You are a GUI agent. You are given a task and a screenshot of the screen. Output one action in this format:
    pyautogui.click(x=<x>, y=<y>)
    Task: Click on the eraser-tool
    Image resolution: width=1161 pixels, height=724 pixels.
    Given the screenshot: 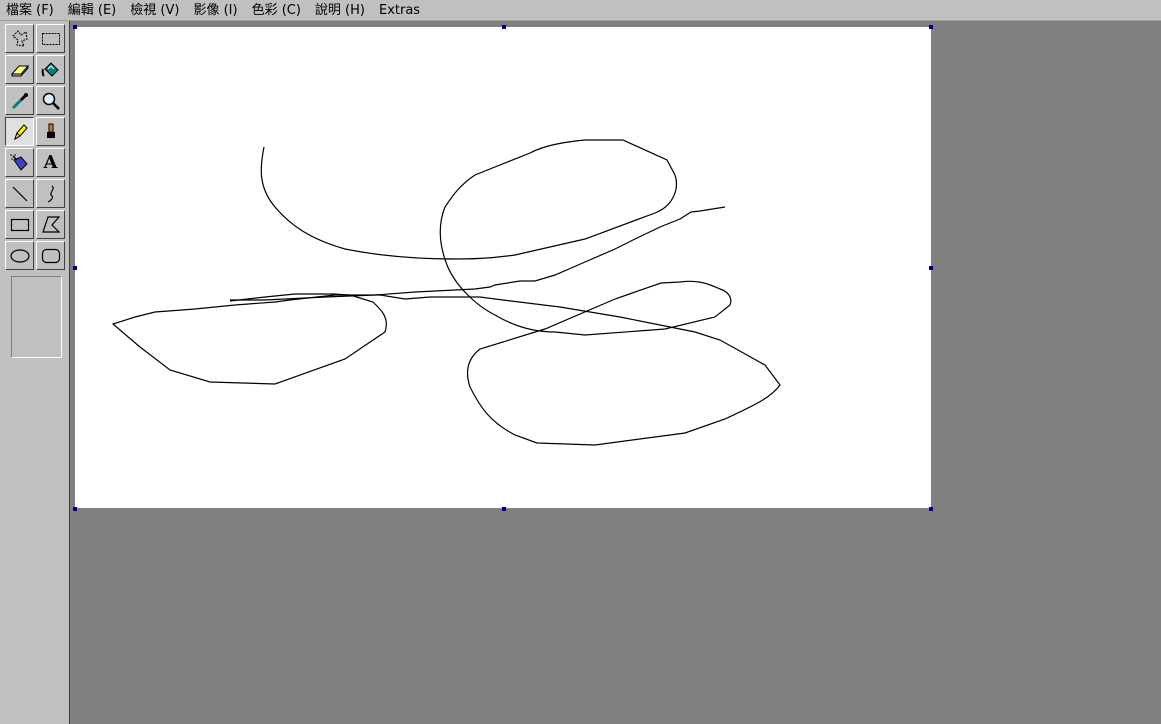 What is the action you would take?
    pyautogui.click(x=19, y=69)
    